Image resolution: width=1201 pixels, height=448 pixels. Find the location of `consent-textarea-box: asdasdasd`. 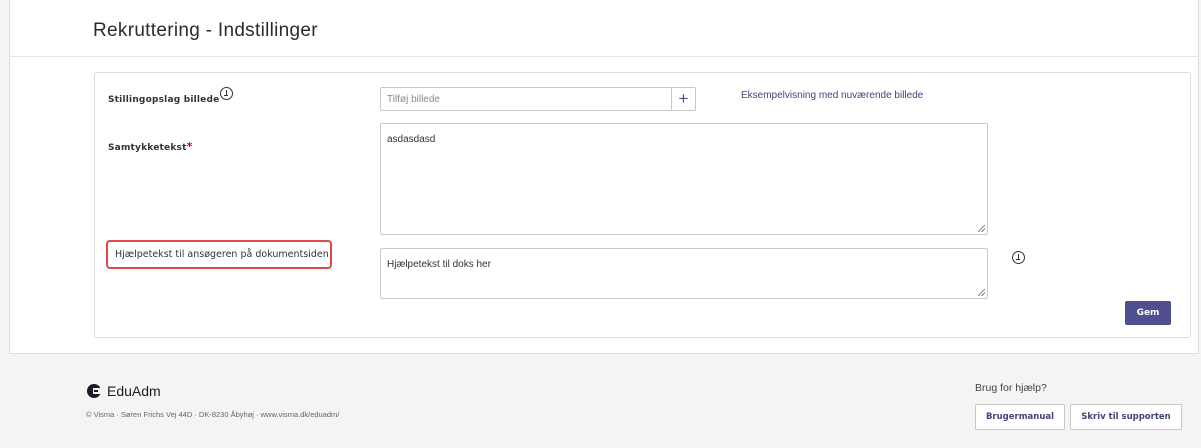

consent-textarea-box: asdasdasd is located at coordinates (684, 179).